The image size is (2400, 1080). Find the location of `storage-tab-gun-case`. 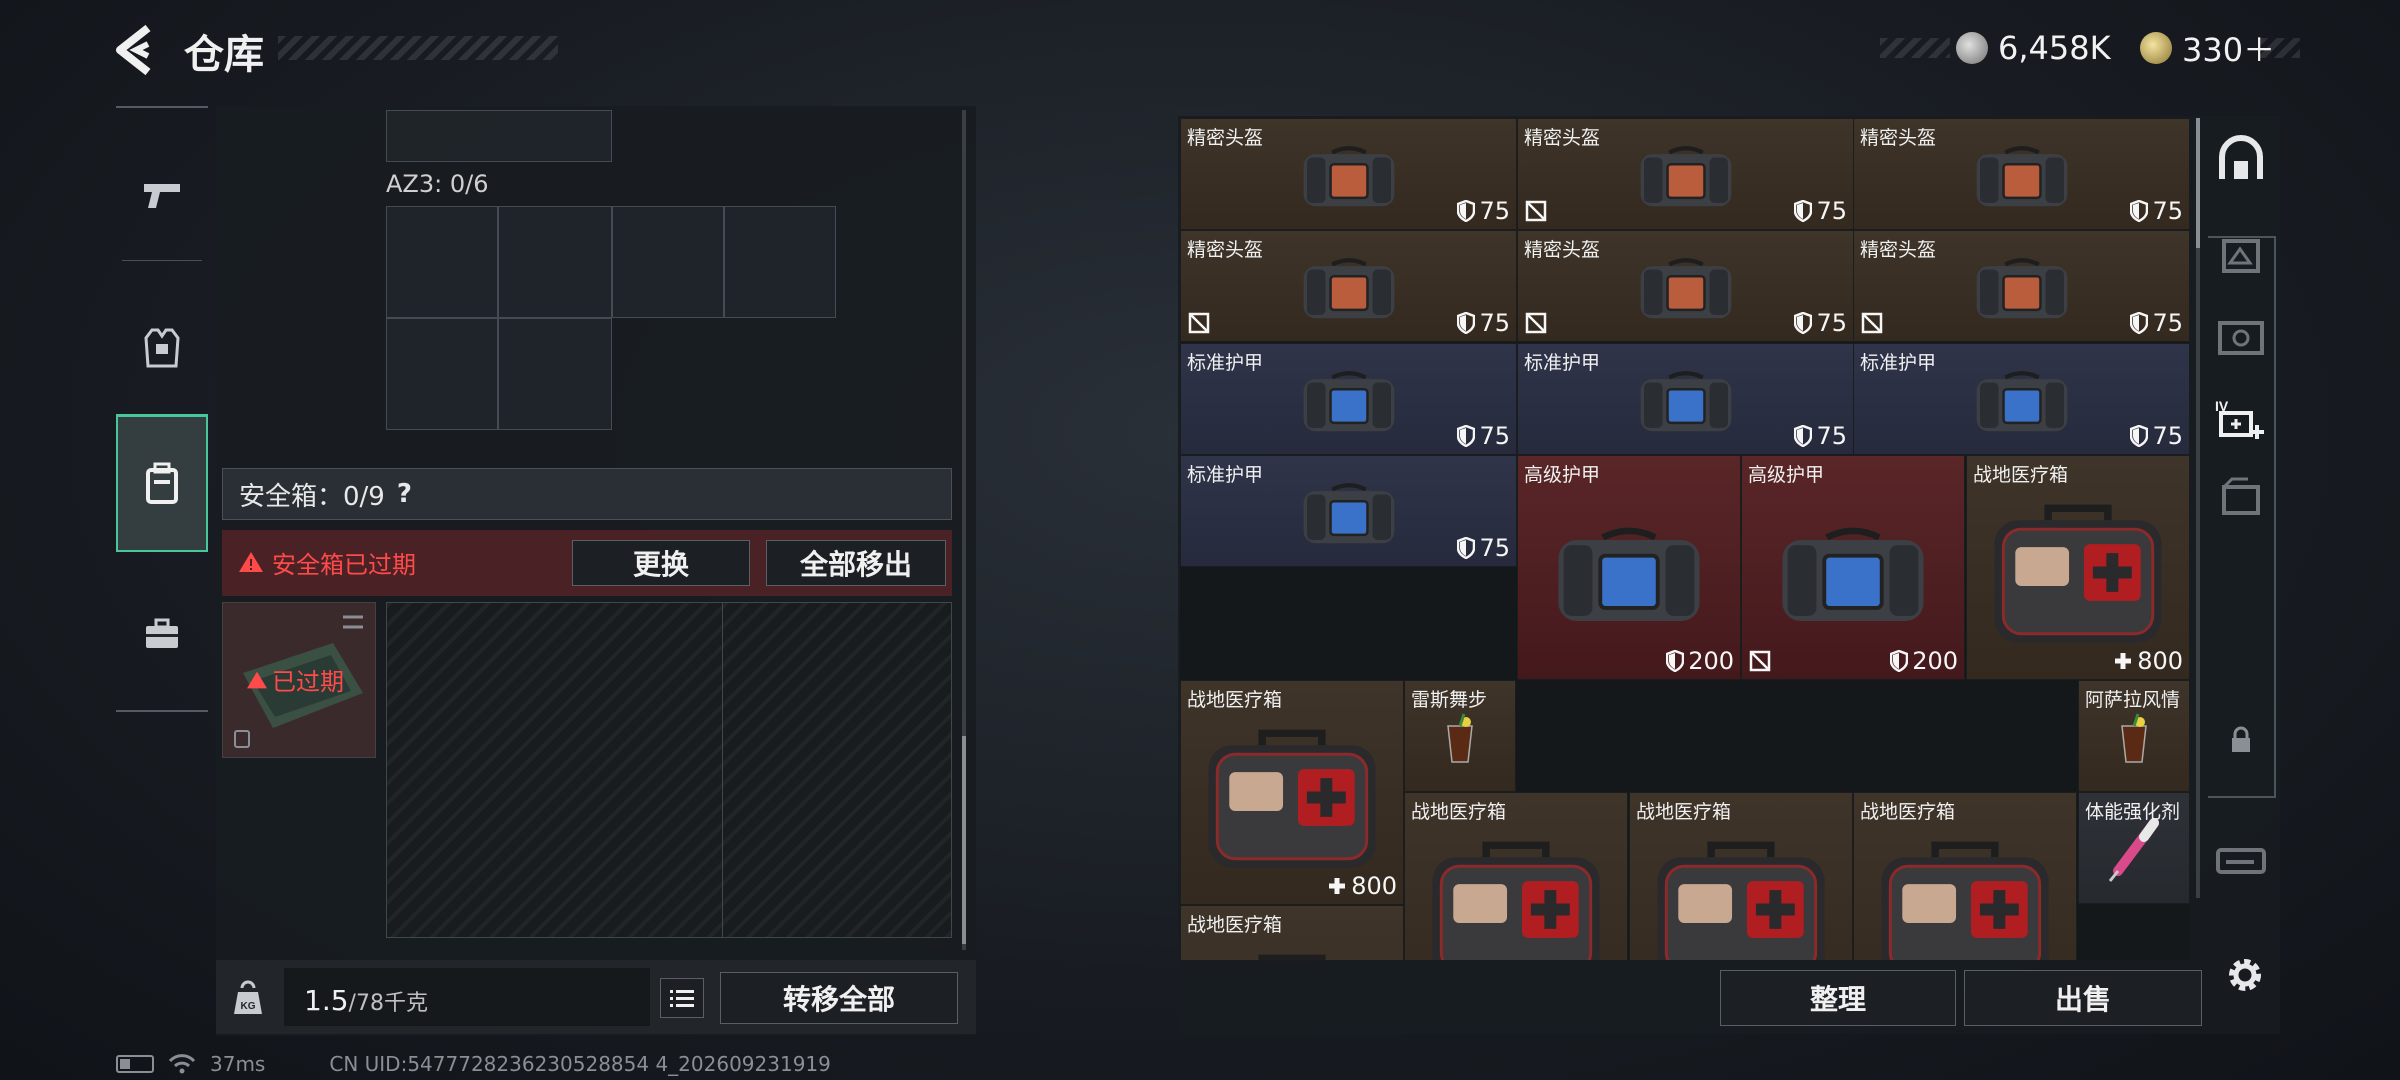

storage-tab-gun-case is located at coordinates (2241, 860).